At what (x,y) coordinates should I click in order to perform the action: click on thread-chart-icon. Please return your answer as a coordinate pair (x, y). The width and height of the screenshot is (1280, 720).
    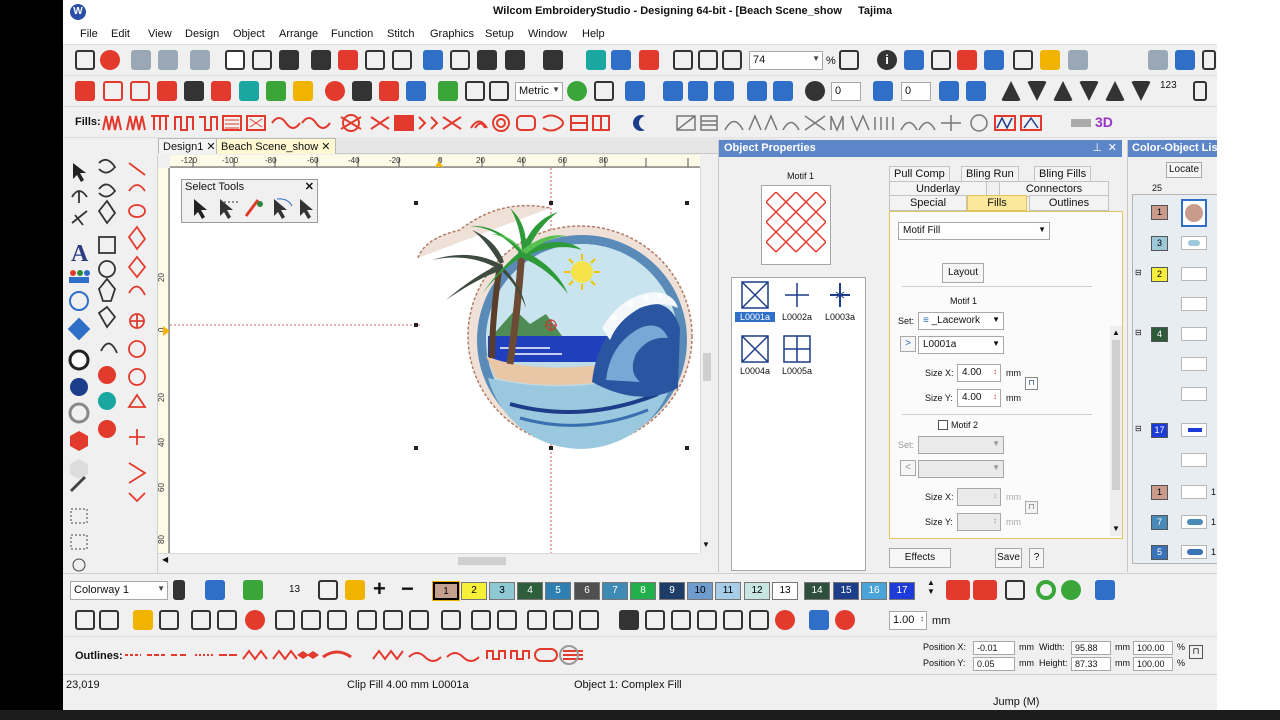
    Looking at the image, I should click on (958, 590).